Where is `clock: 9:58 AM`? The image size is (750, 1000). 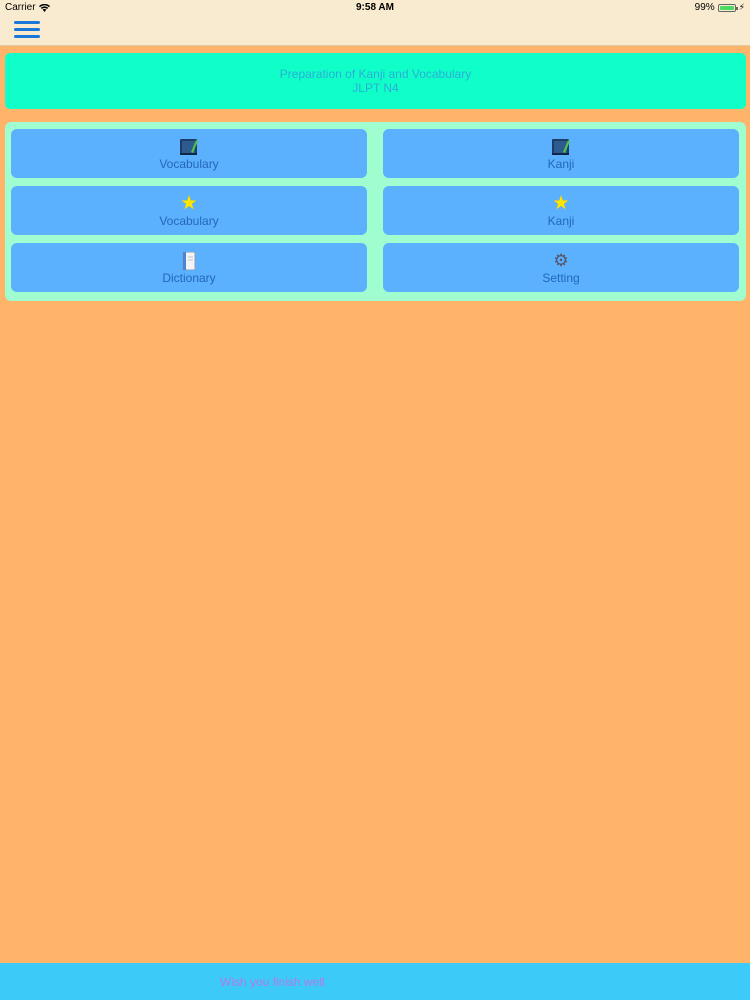 clock: 9:58 AM is located at coordinates (375, 7).